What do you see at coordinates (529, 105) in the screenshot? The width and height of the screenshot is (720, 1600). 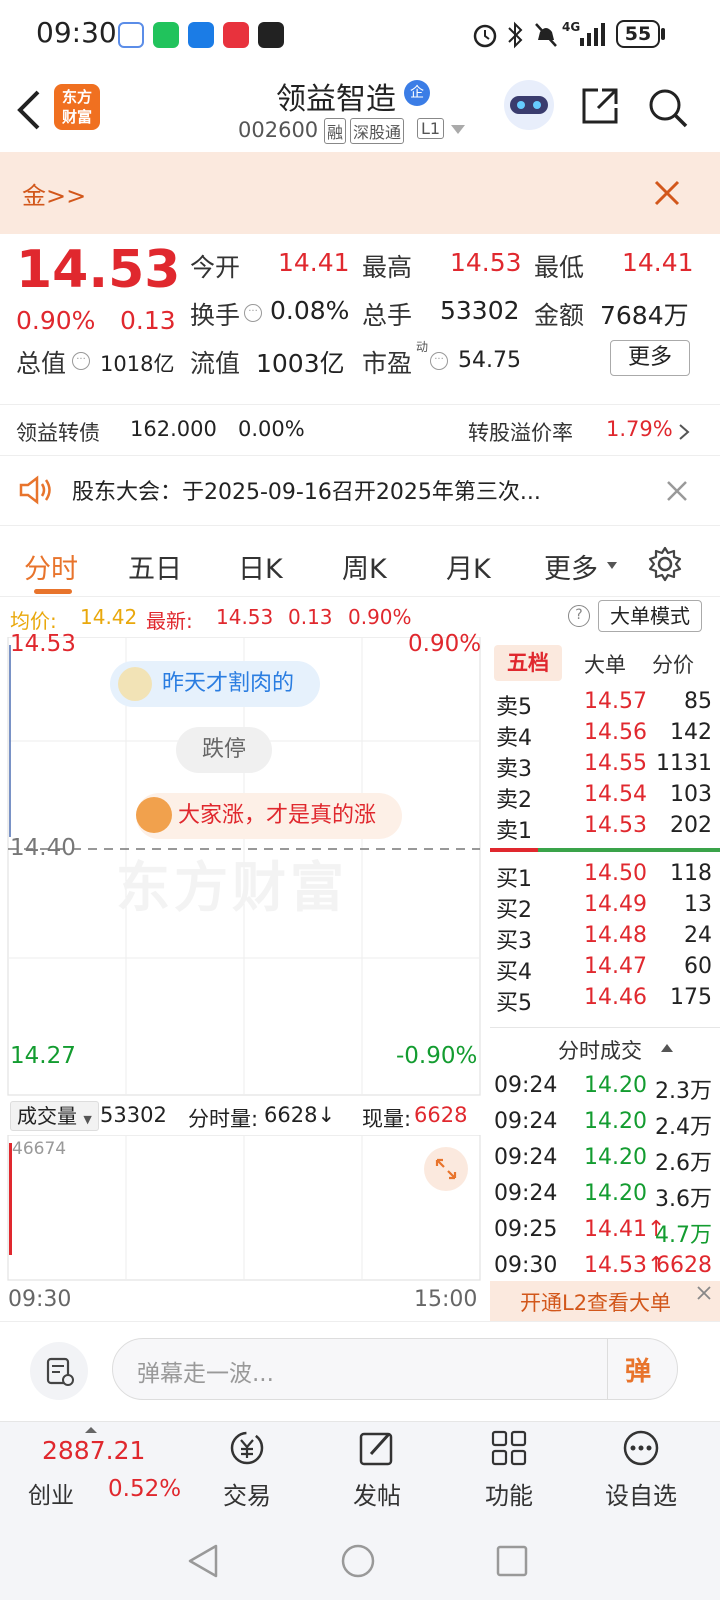 I see `robot-assistant-icon` at bounding box center [529, 105].